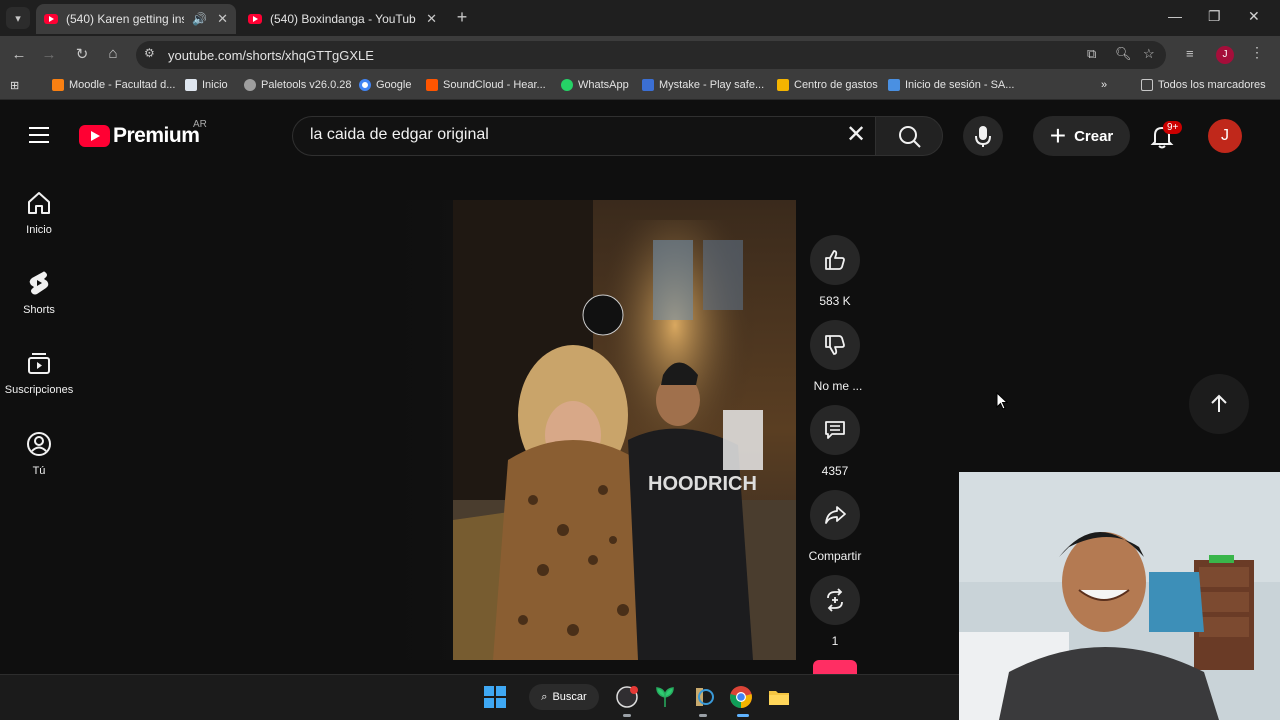 This screenshot has height=720, width=1280. What do you see at coordinates (1119, 596) in the screenshot?
I see `webcam-image` at bounding box center [1119, 596].